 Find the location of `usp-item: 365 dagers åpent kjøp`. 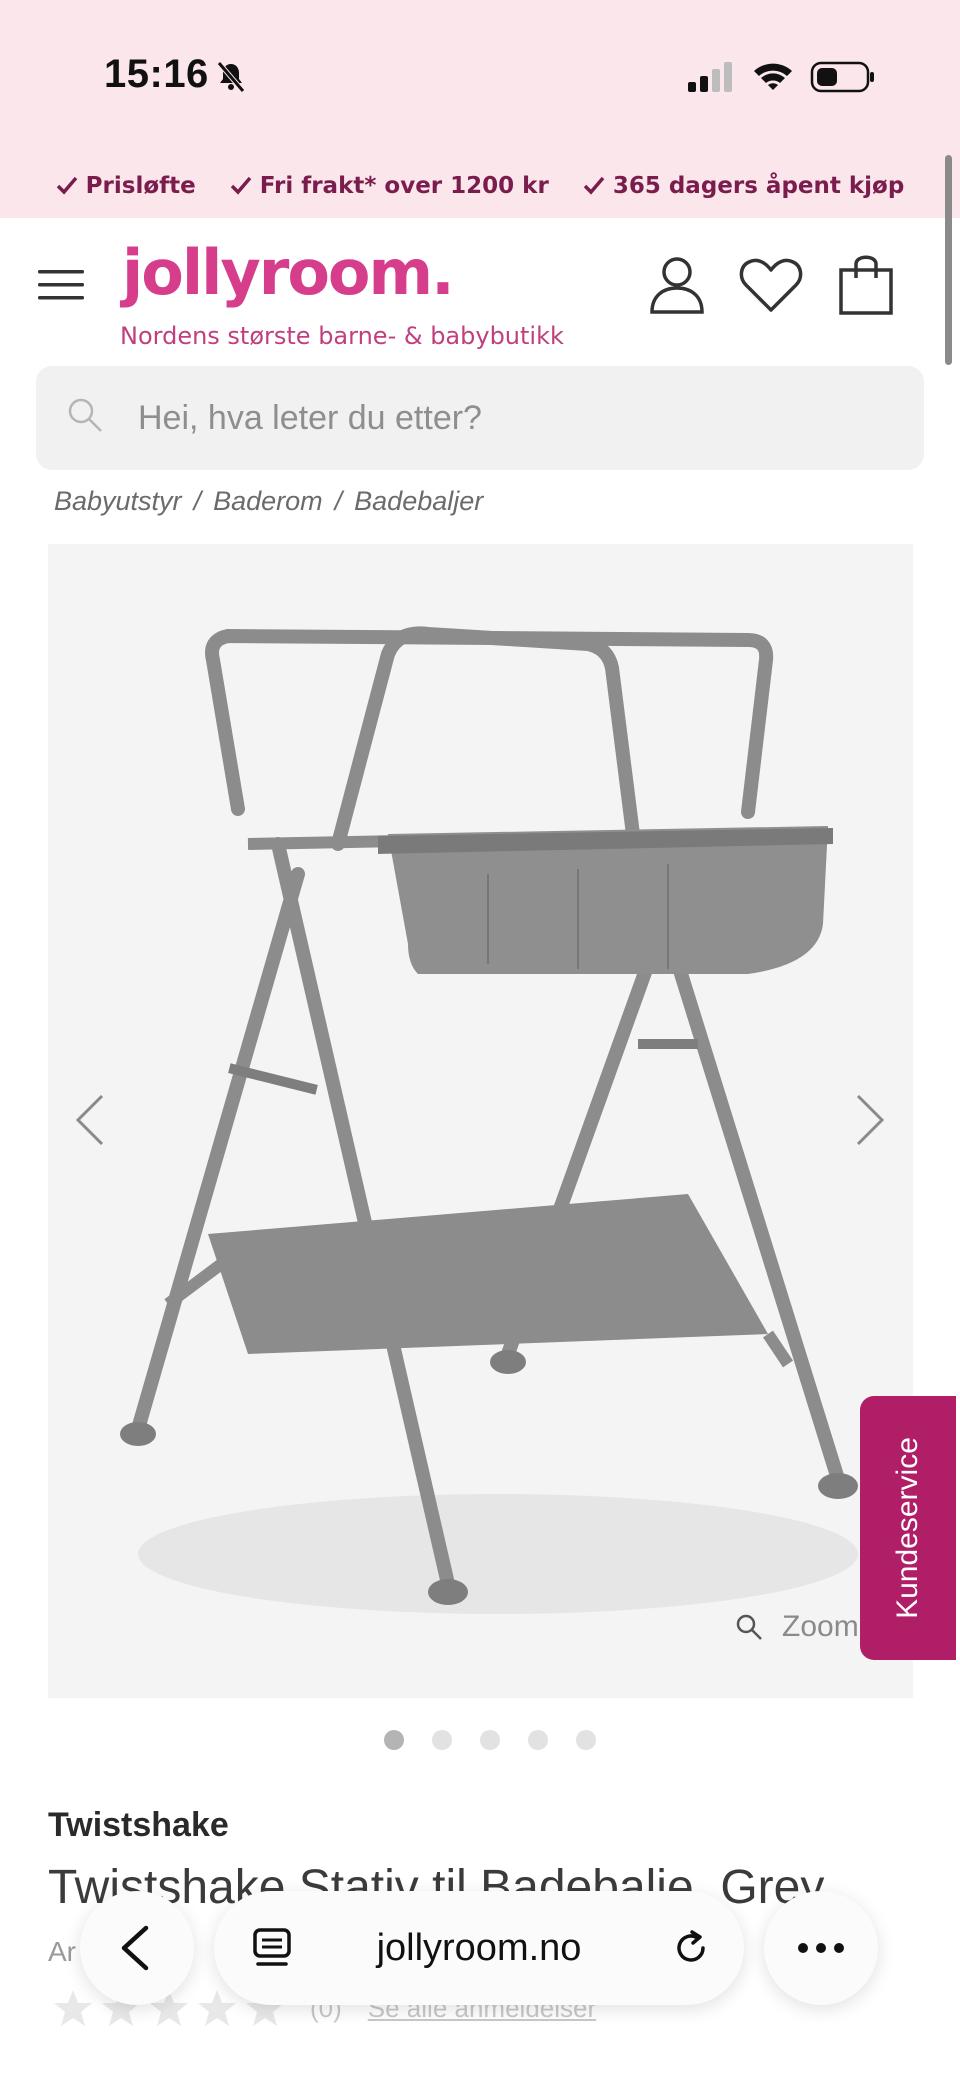

usp-item: 365 dagers åpent kjøp is located at coordinates (744, 186).